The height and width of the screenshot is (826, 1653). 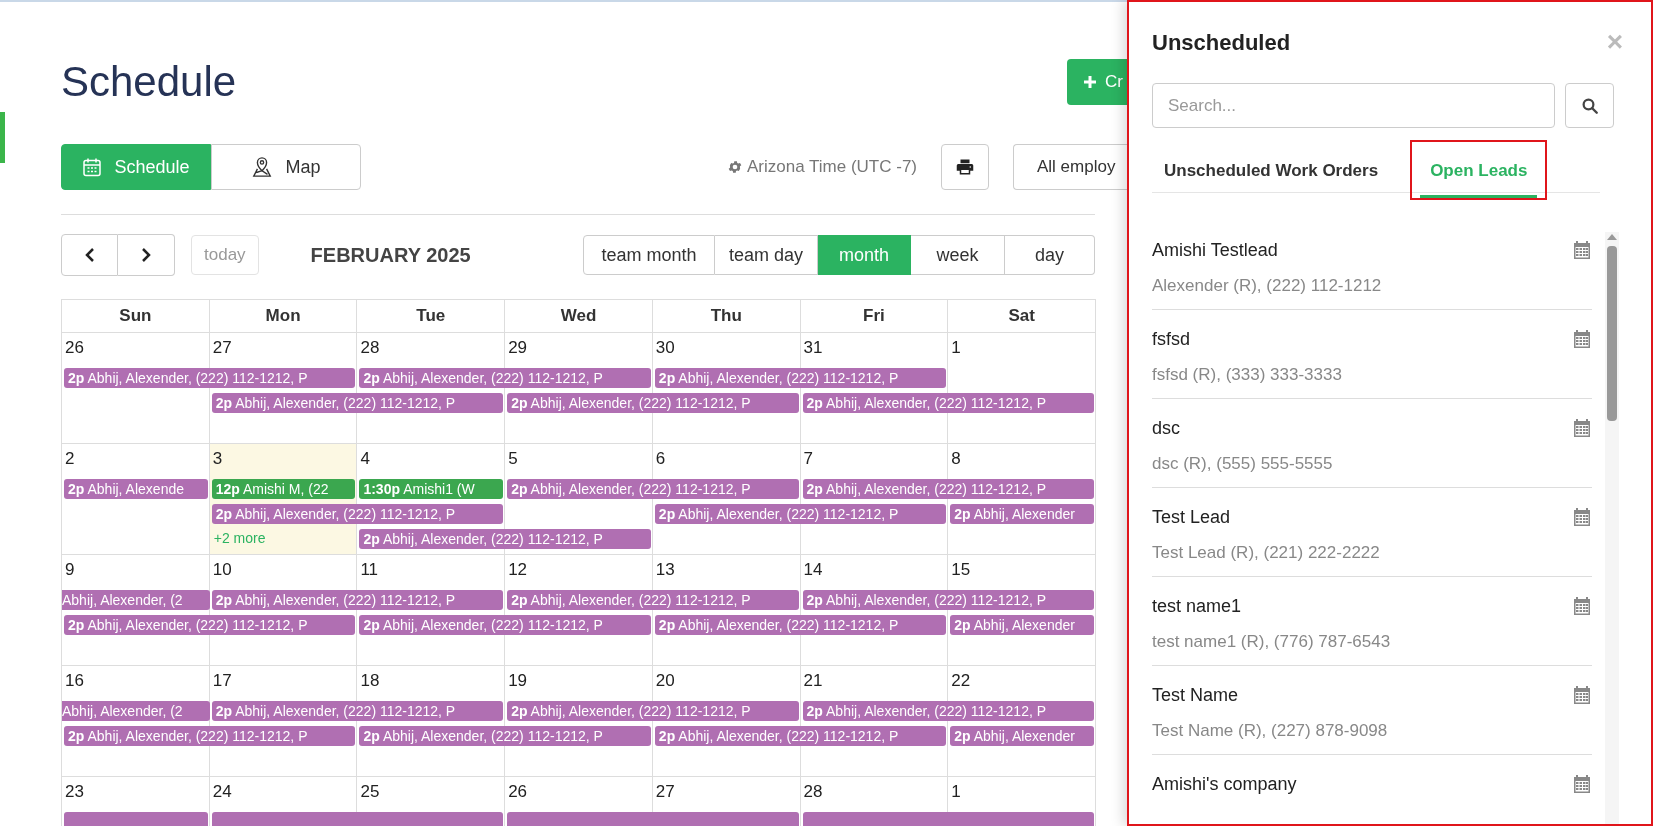 What do you see at coordinates (1267, 250) in the screenshot?
I see `lead-name: Amishi Testlead` at bounding box center [1267, 250].